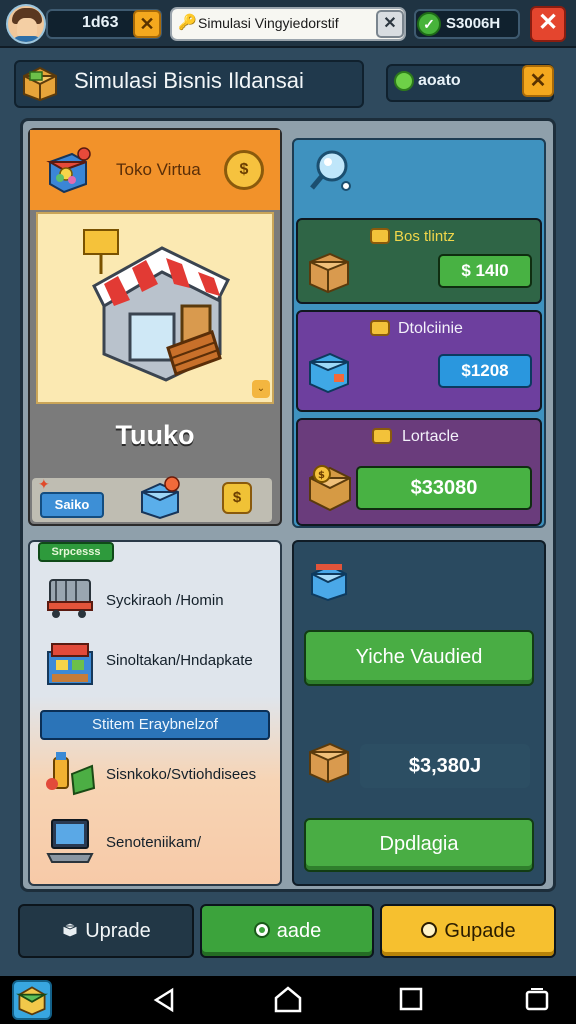 This screenshot has width=576, height=1024. I want to click on gift-box-icon, so click(68, 170).